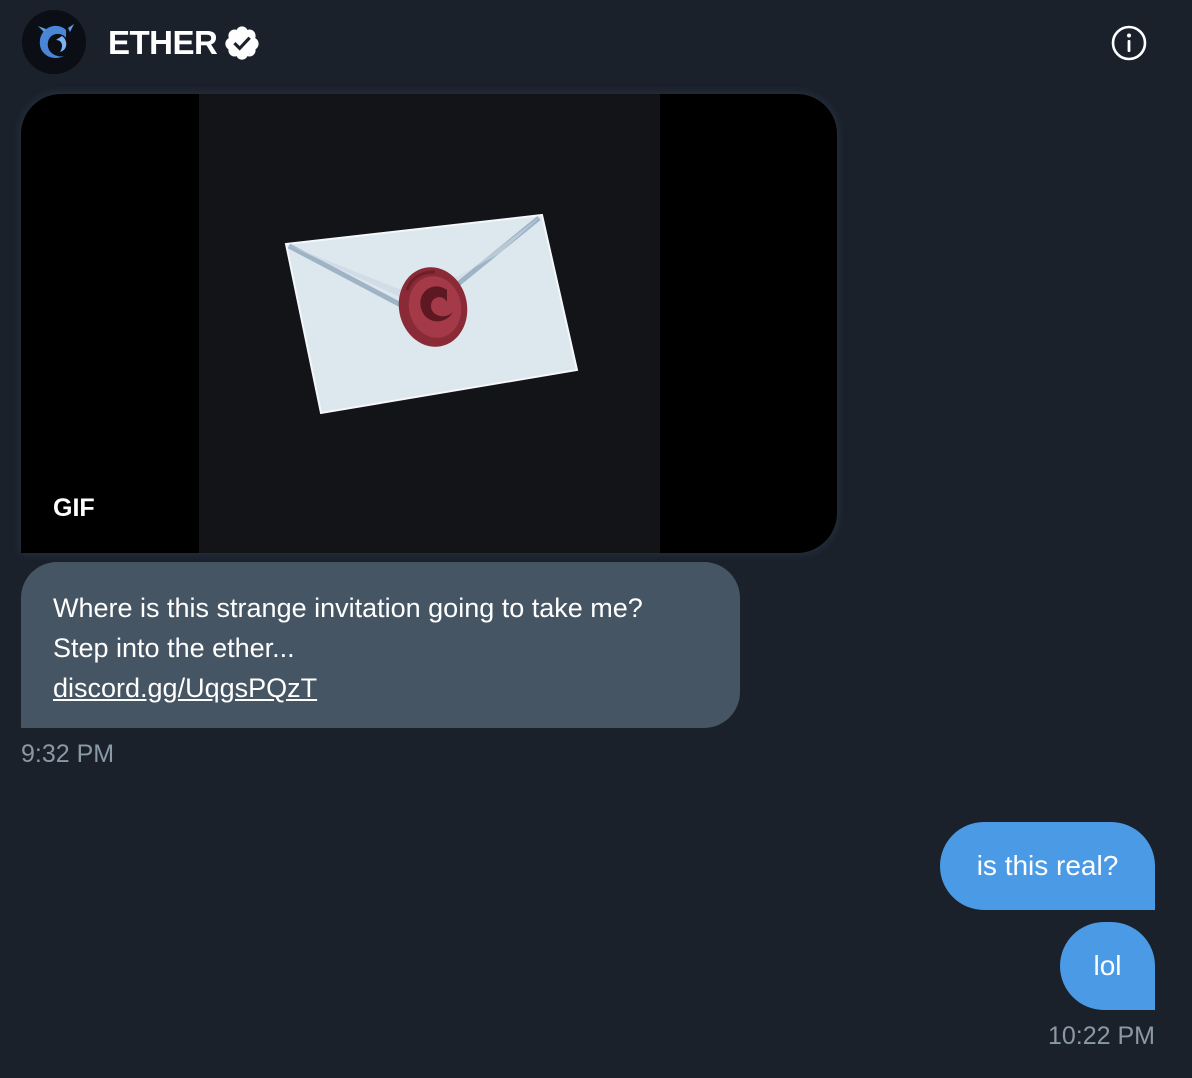  What do you see at coordinates (596, 43) in the screenshot?
I see `conversation-header: ETHER` at bounding box center [596, 43].